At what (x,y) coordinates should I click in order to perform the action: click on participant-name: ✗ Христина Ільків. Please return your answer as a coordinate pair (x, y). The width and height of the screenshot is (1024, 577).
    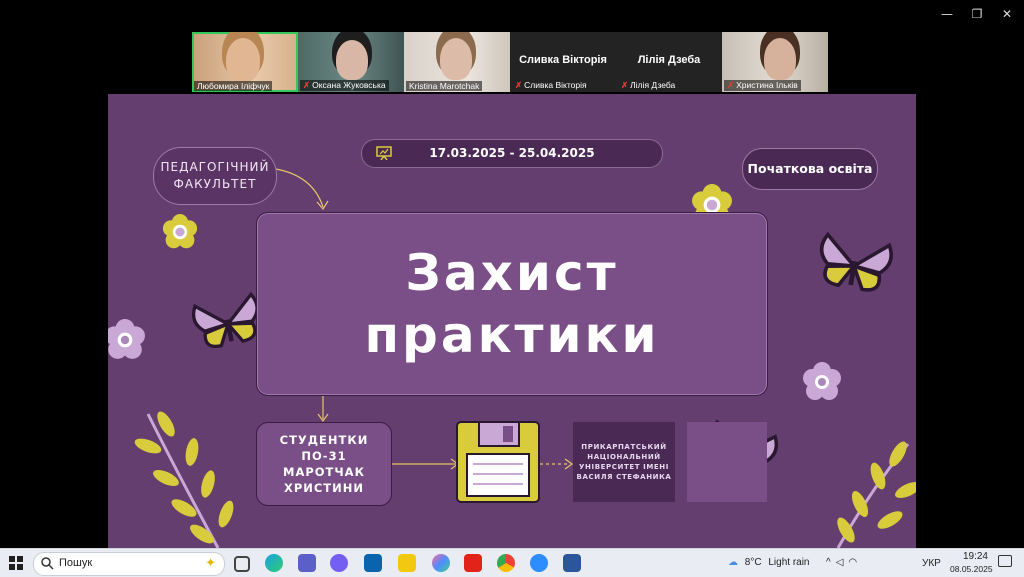
    Looking at the image, I should click on (762, 85).